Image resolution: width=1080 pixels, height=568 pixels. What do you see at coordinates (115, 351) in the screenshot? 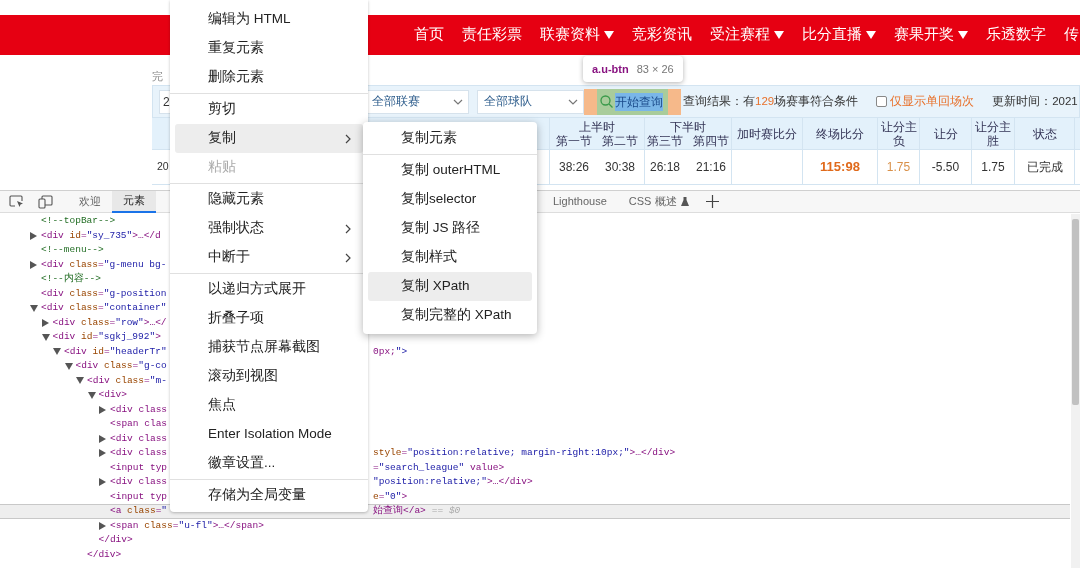
I see `code-line: <div id="headerTr"` at bounding box center [115, 351].